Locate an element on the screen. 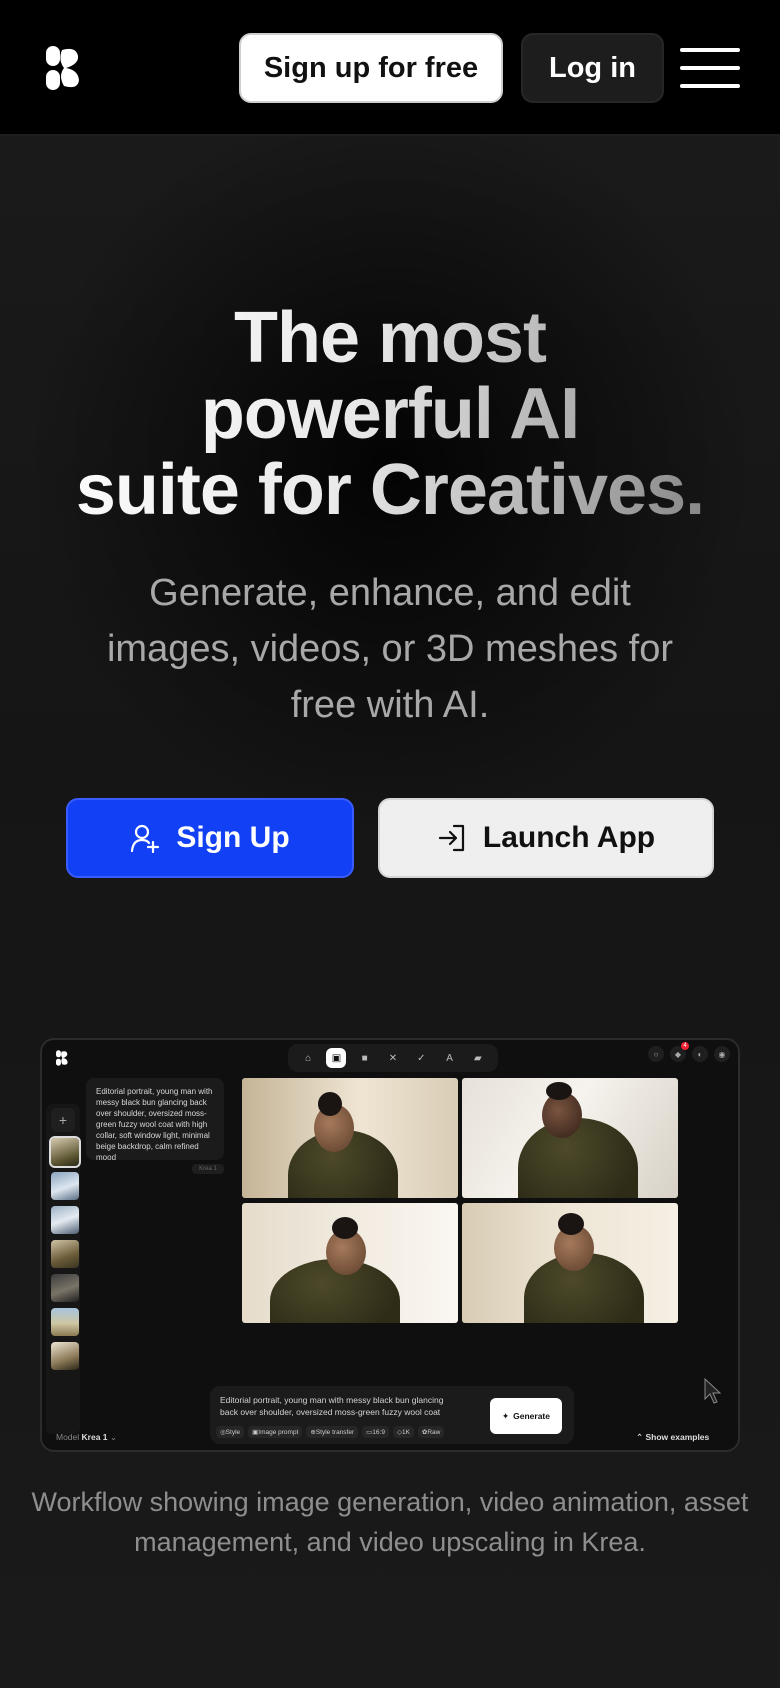 The image size is (780, 1688). generate-button: ✦ Generate is located at coordinates (526, 1416).